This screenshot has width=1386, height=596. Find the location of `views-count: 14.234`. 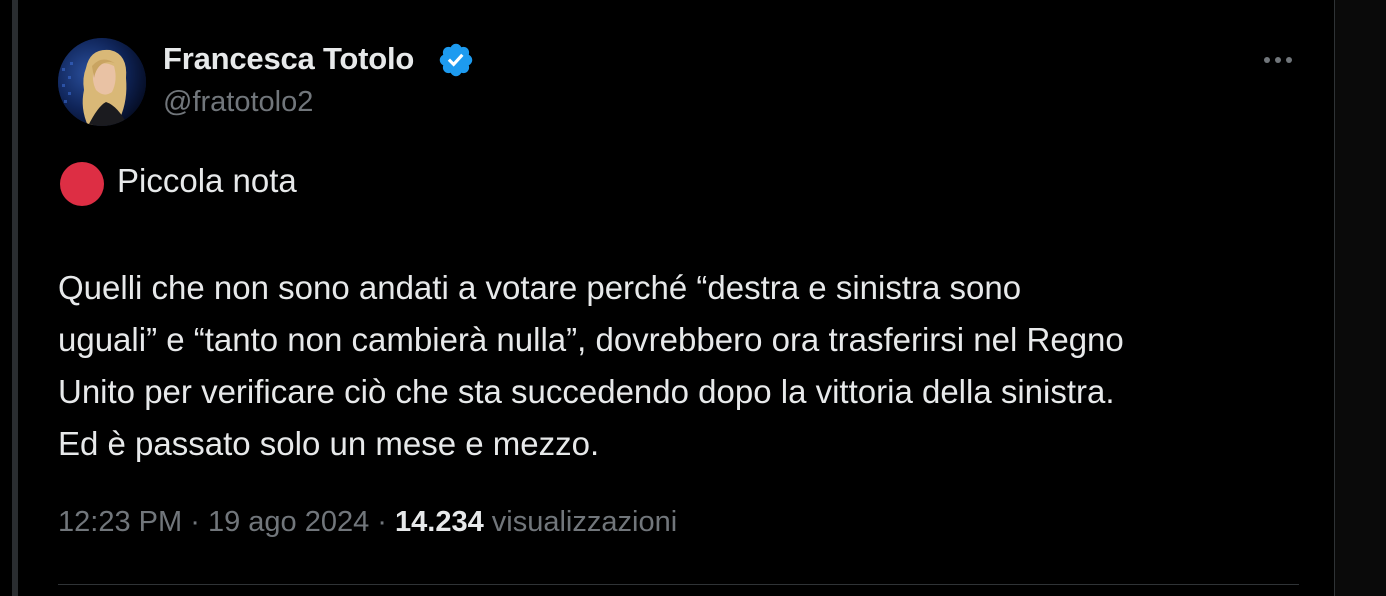

views-count: 14.234 is located at coordinates (439, 522).